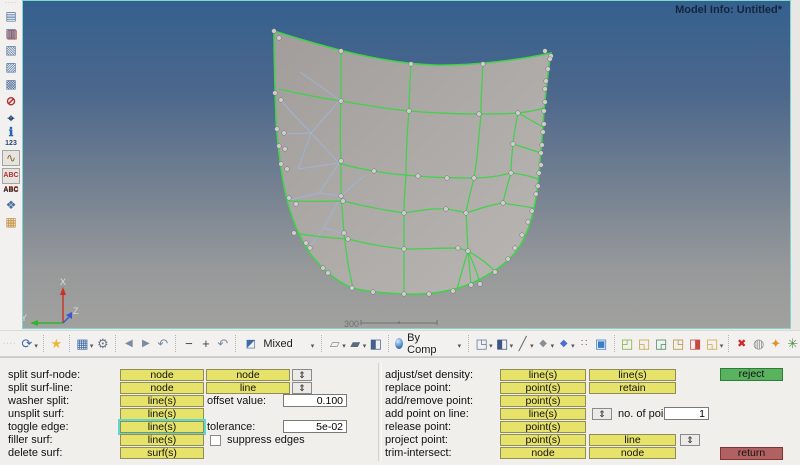 Image resolution: width=800 pixels, height=465 pixels. I want to click on export-icon: ▧, so click(11, 49).